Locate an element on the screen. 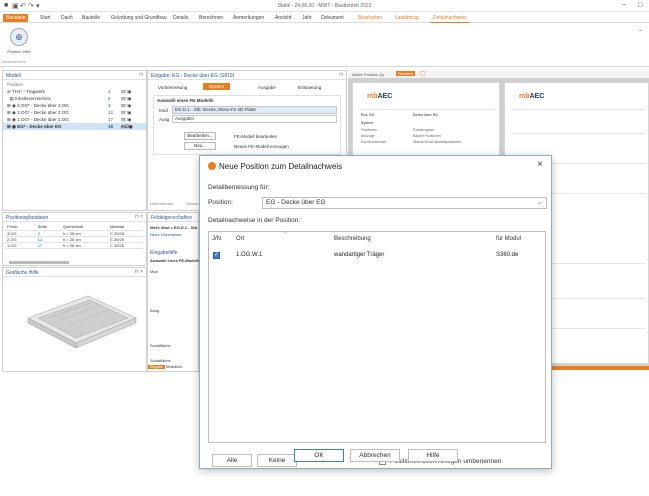 This screenshot has height=496, width=649. tab-uebernehmen: Übernehmen is located at coordinates (161, 203).